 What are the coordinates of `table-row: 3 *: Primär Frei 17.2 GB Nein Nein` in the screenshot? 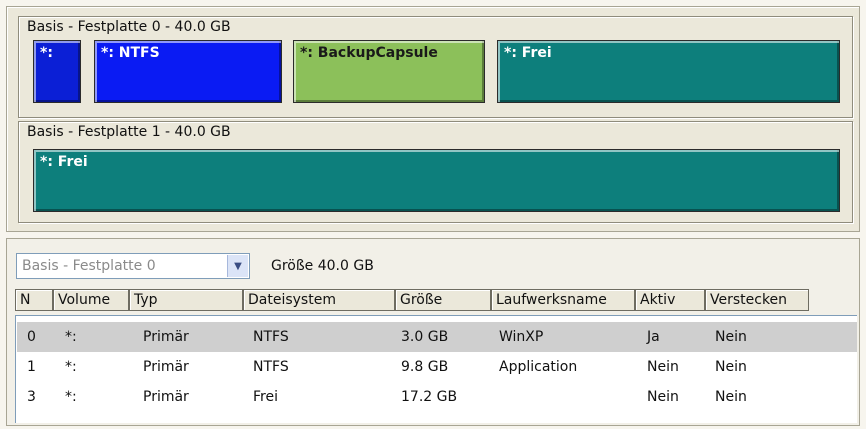 It's located at (437, 397).